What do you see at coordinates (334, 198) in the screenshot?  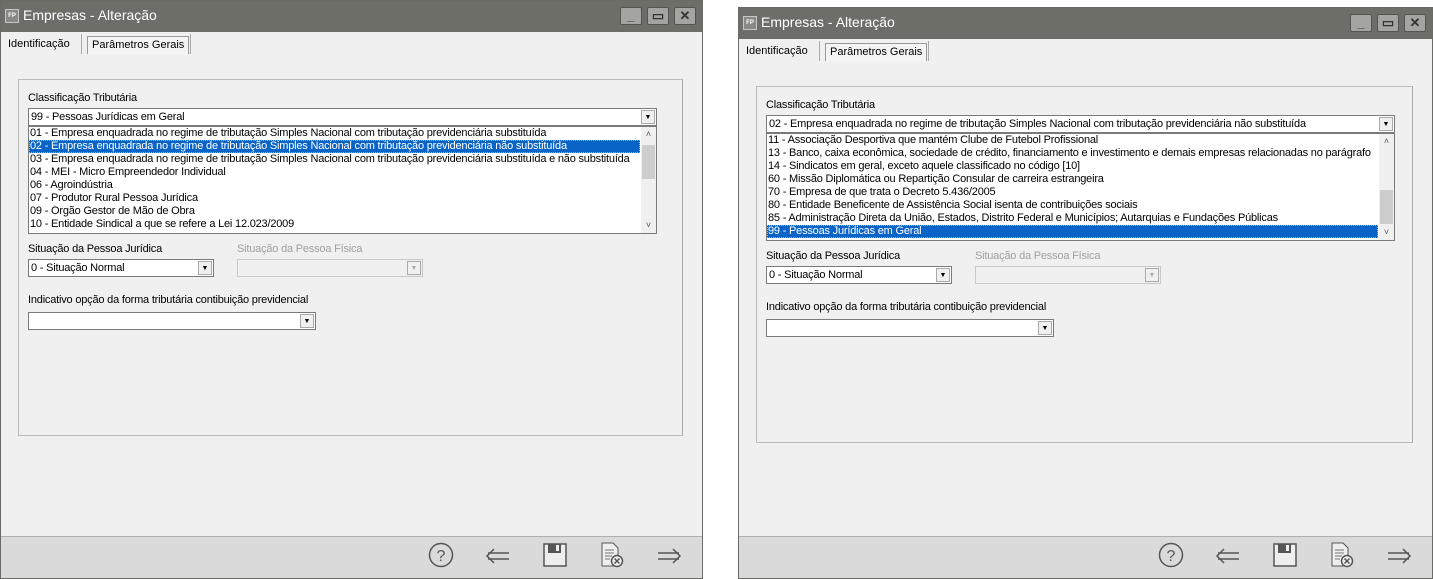 I see `list-item: 07 - Produtor Rural Pessoa Jurídica` at bounding box center [334, 198].